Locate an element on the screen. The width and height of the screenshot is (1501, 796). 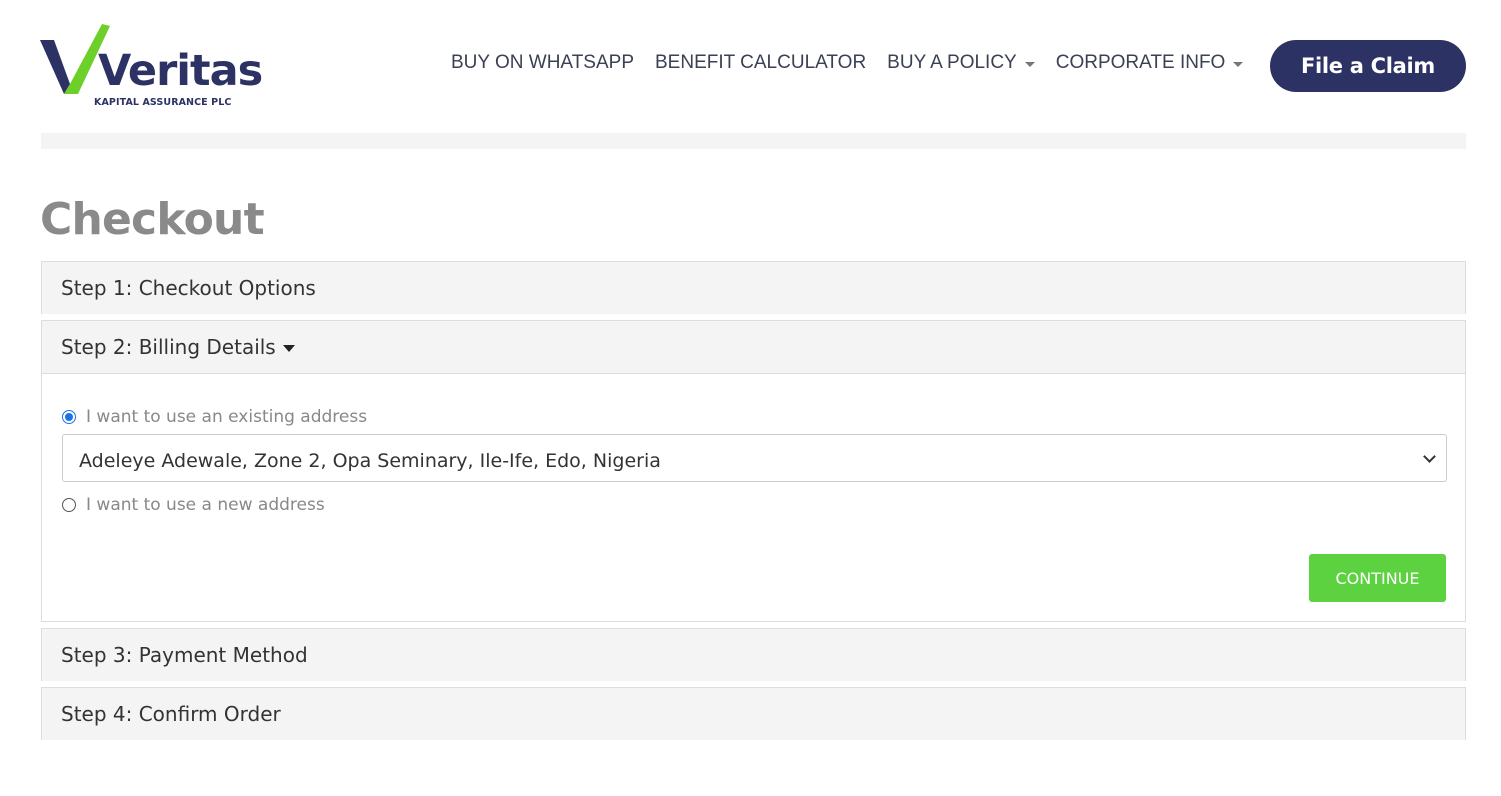
new-address-label: I want to use a new address is located at coordinates (205, 505).